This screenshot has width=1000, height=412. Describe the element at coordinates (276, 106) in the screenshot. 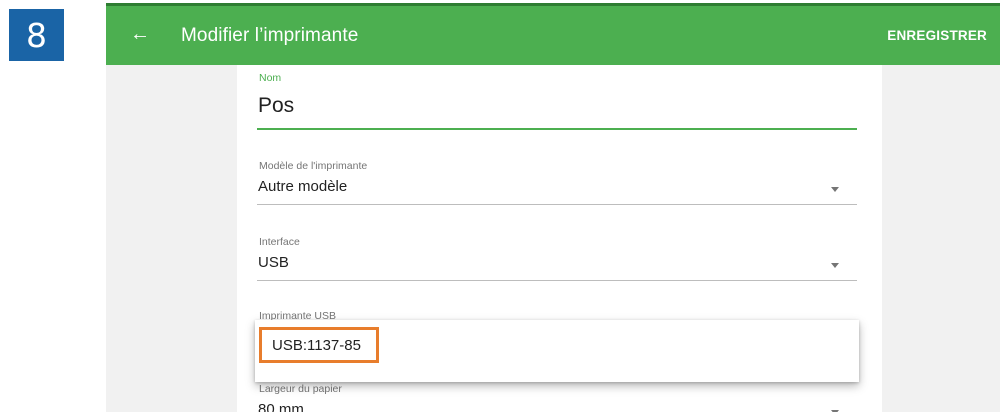

I see `name-field-value: Pos` at that location.